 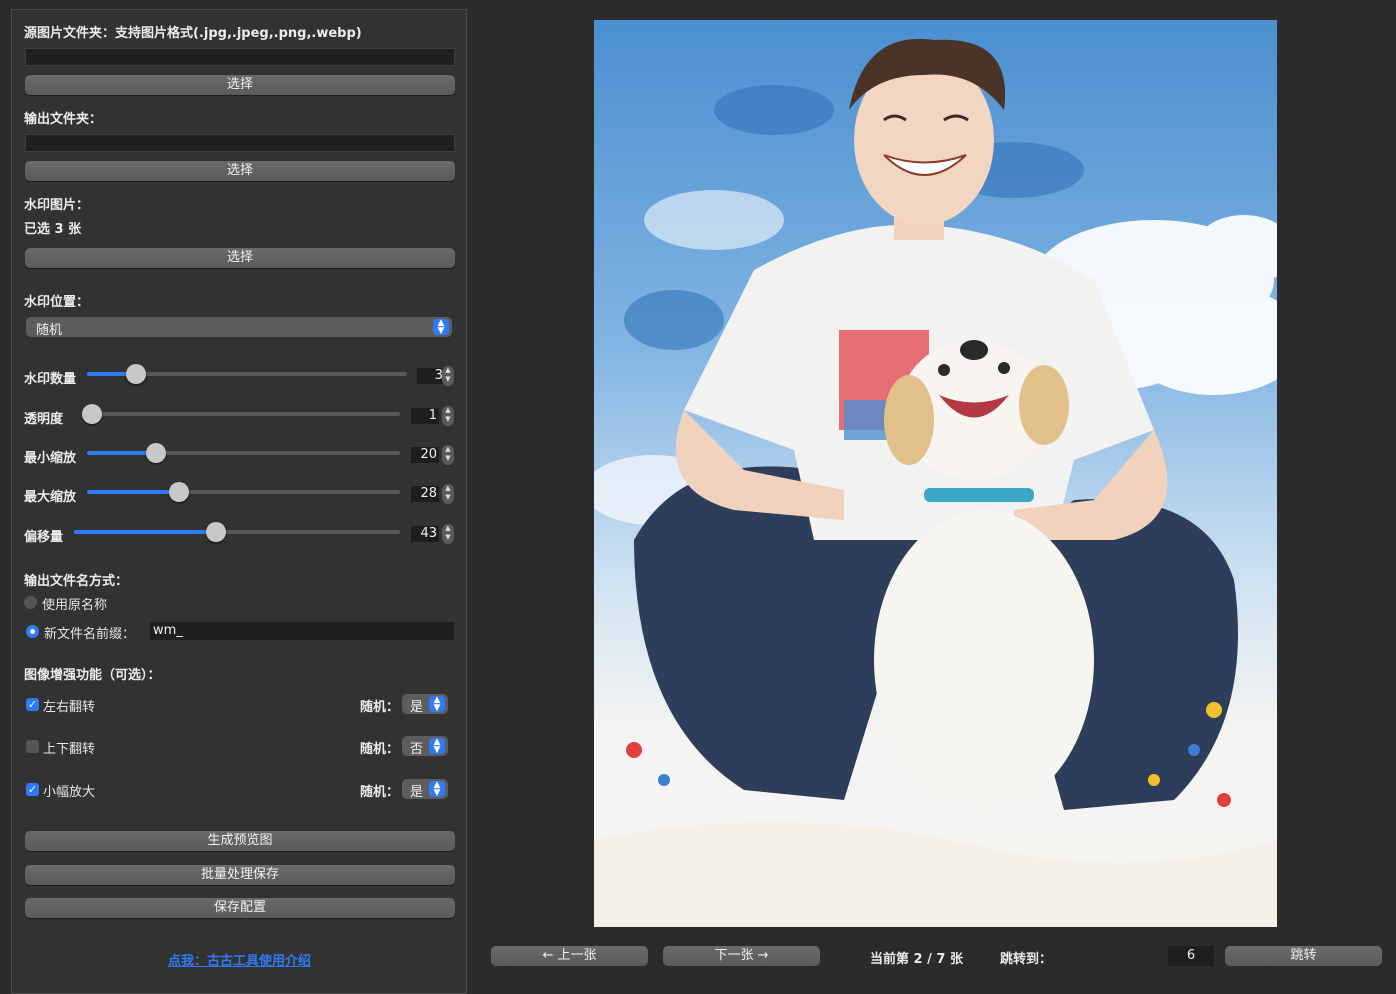 I want to click on count-slider-thumb, so click(x=136, y=374).